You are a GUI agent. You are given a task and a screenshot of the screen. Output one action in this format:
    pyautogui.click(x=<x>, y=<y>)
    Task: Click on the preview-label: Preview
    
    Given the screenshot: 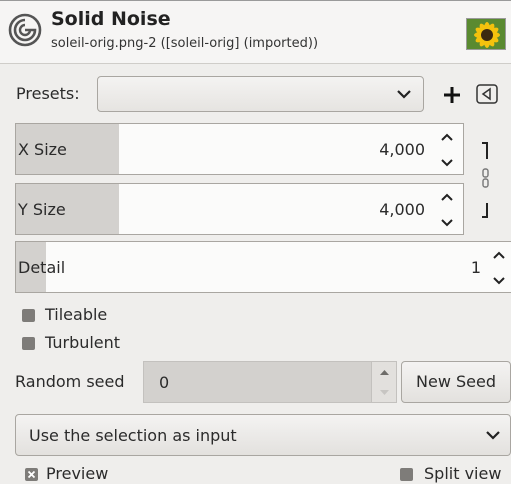 What is the action you would take?
    pyautogui.click(x=77, y=473)
    